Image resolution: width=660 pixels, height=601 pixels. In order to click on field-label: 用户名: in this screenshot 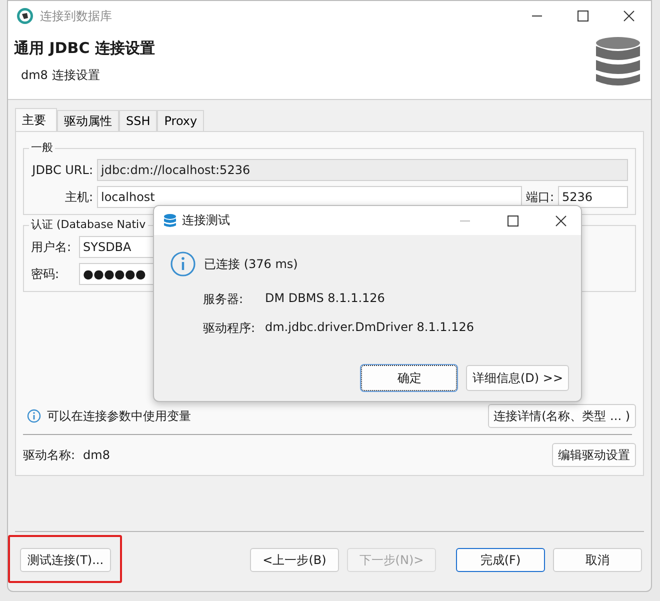, I will do `click(51, 247)`.